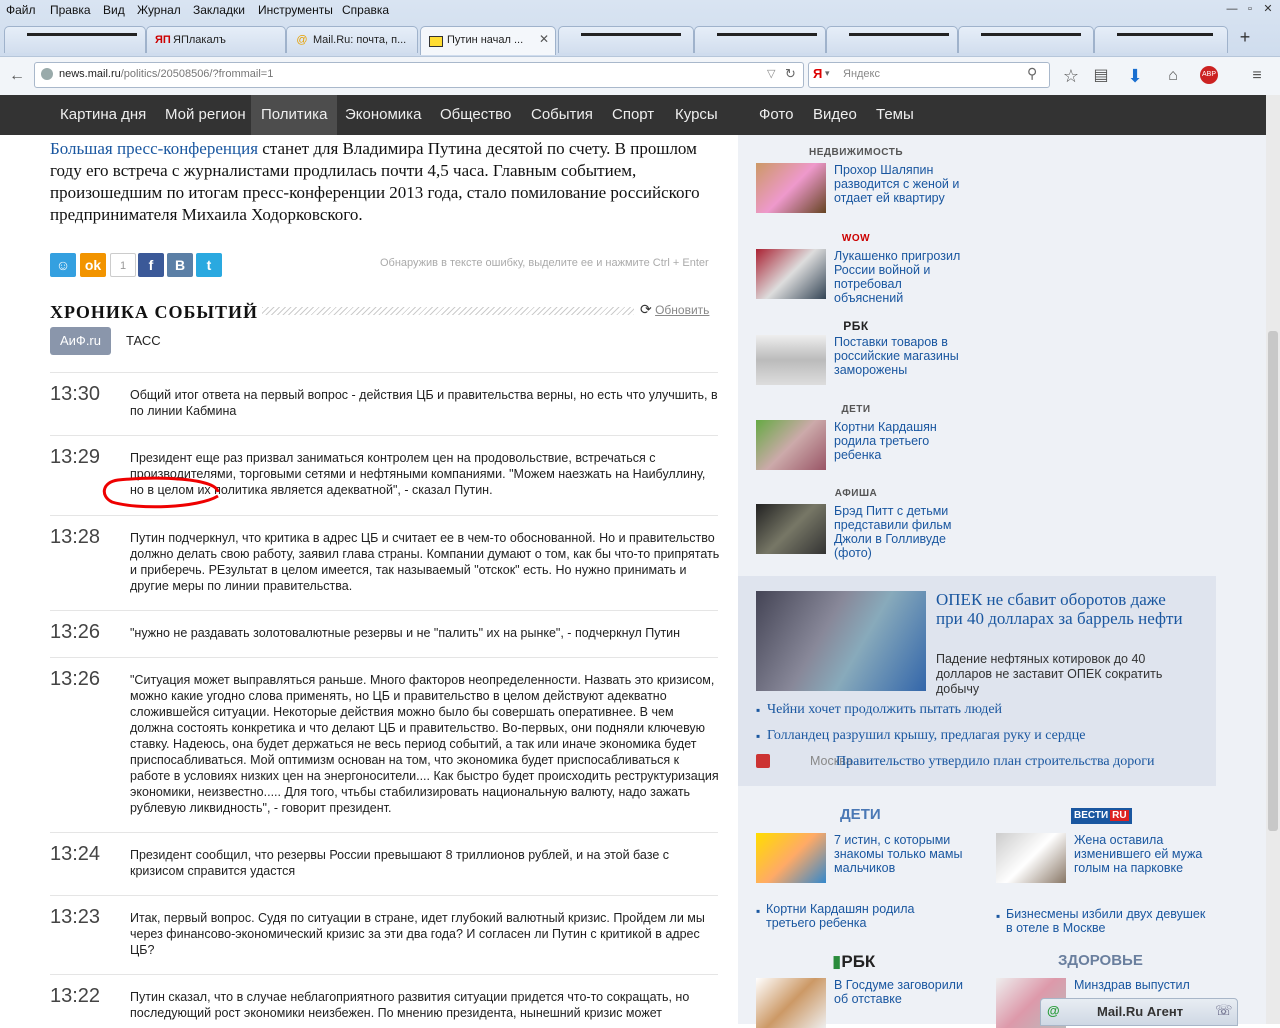  I want to click on nav-sport: Спорт, so click(633, 115).